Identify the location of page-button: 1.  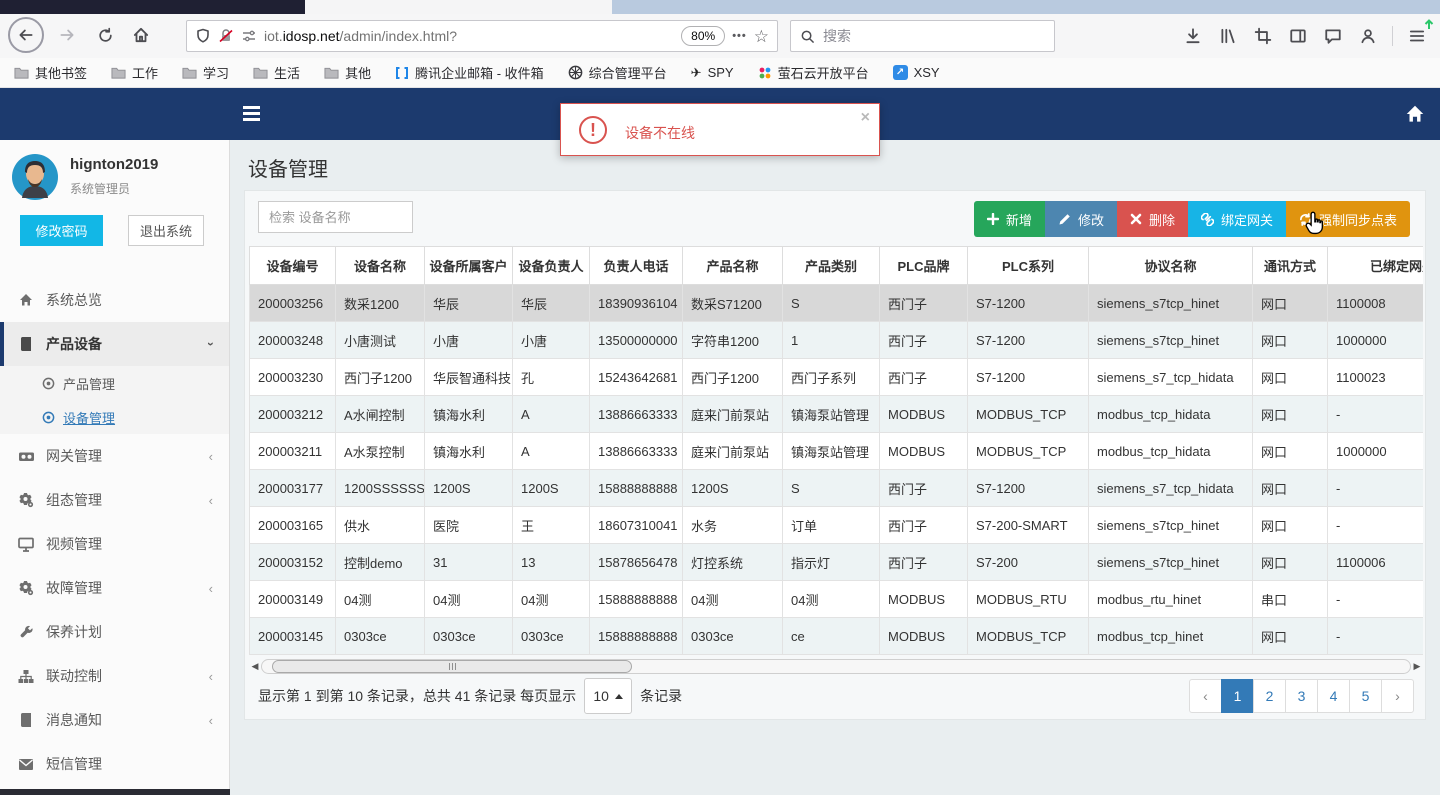
(1237, 696).